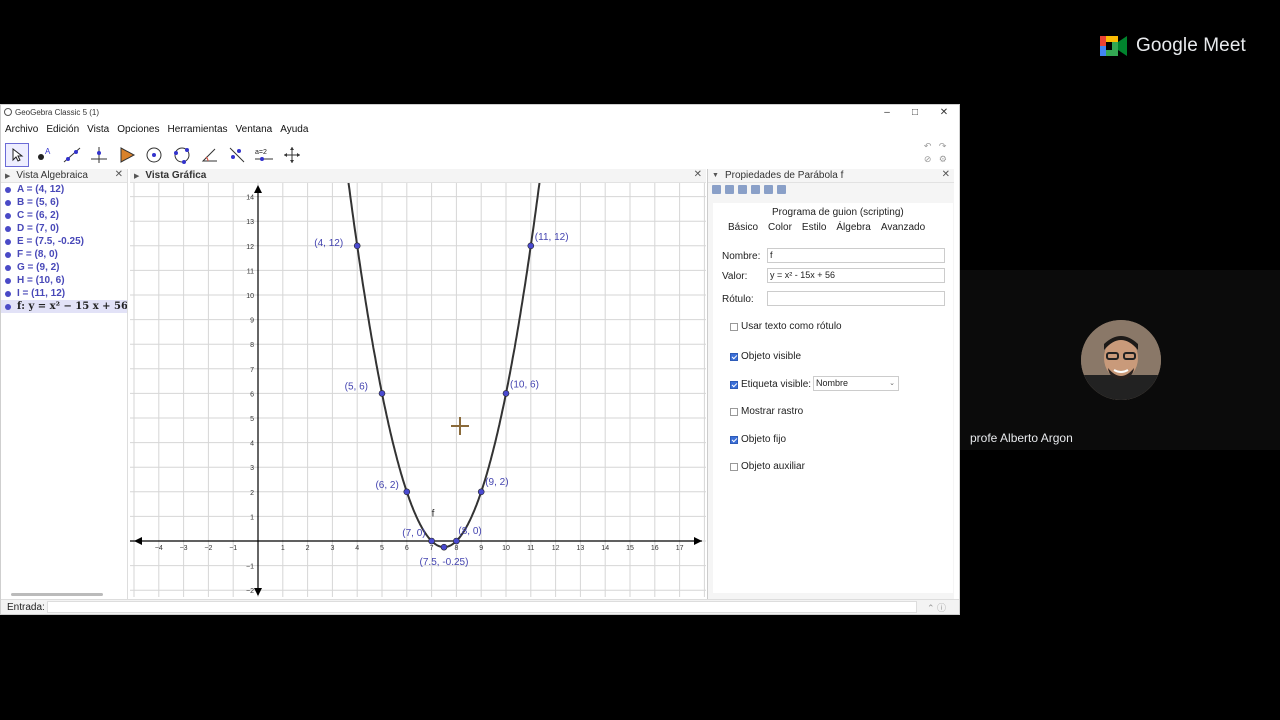 The width and height of the screenshot is (1280, 720). Describe the element at coordinates (755, 189) in the screenshot. I see `spreadsheet-settings-icon` at that location.